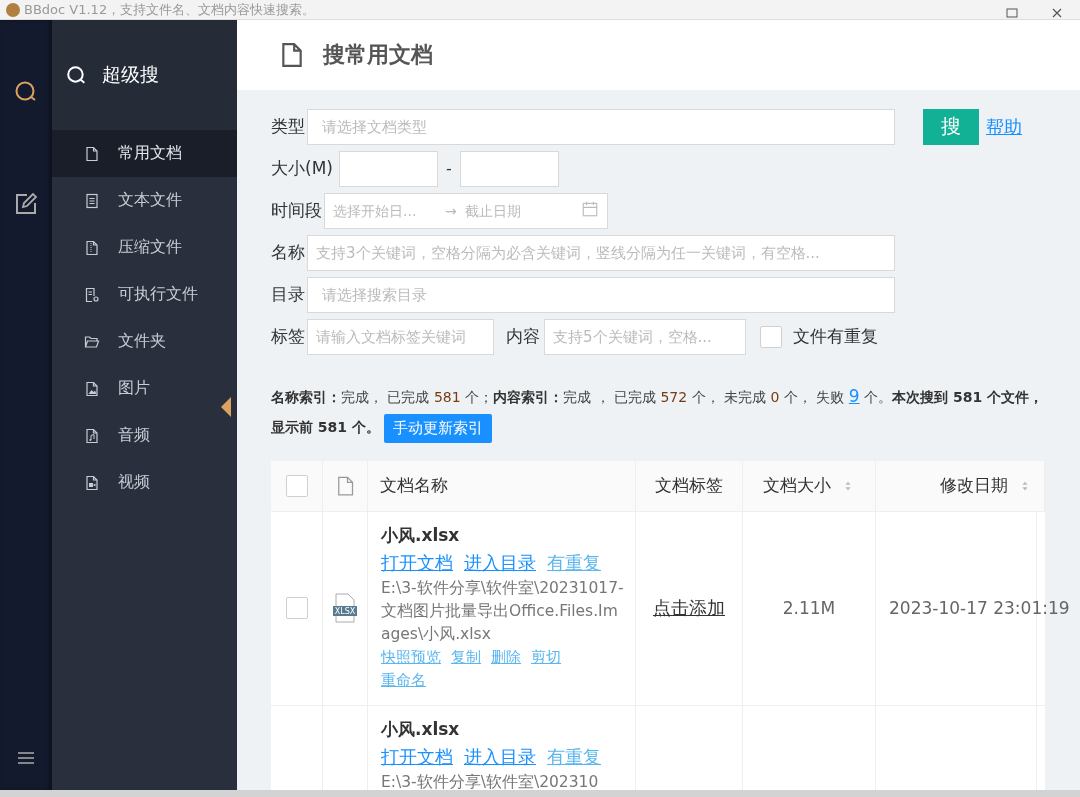 The width and height of the screenshot is (1080, 797). I want to click on sidebar-item: 常用文档, so click(144, 153).